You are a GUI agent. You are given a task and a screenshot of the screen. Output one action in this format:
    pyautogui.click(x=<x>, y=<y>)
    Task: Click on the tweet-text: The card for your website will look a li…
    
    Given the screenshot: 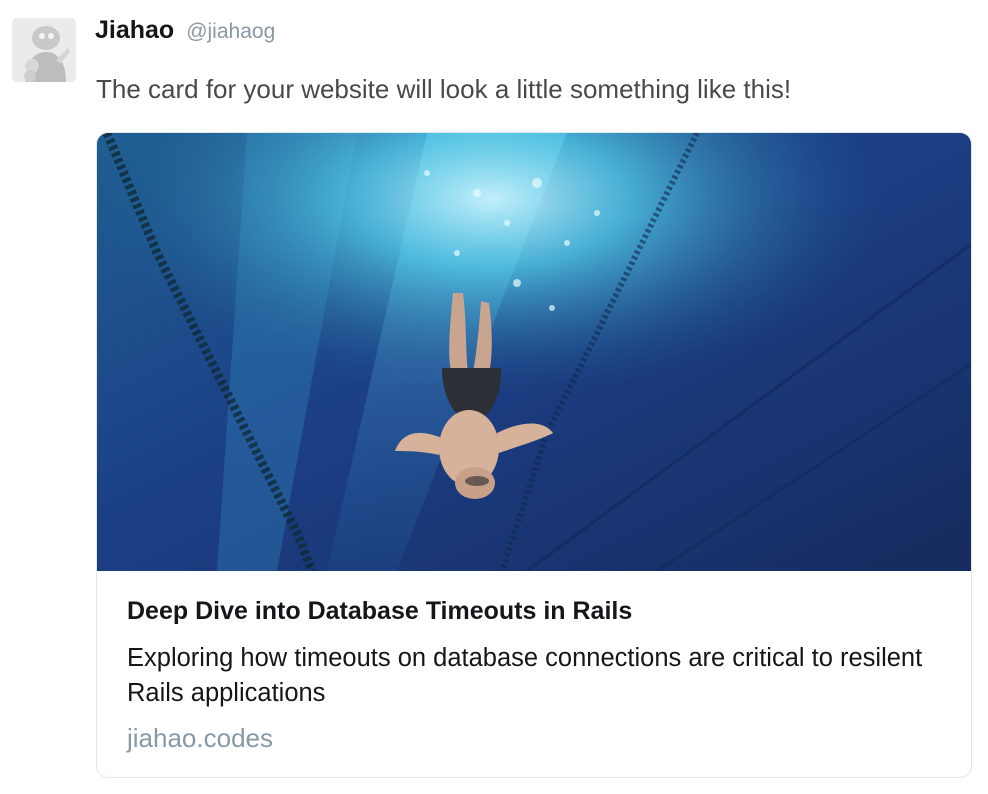 What is the action you would take?
    pyautogui.click(x=444, y=89)
    